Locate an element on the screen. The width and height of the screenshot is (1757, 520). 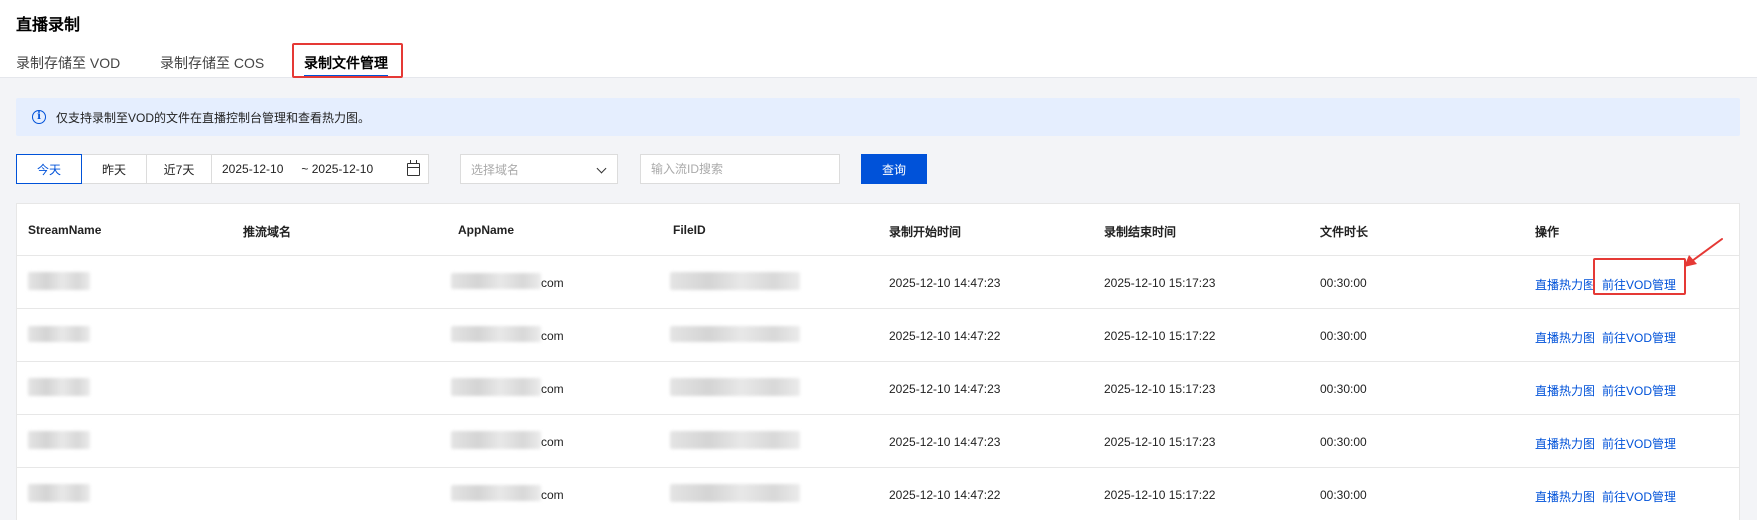
col-duration: 文件时长 is located at coordinates (1344, 232).